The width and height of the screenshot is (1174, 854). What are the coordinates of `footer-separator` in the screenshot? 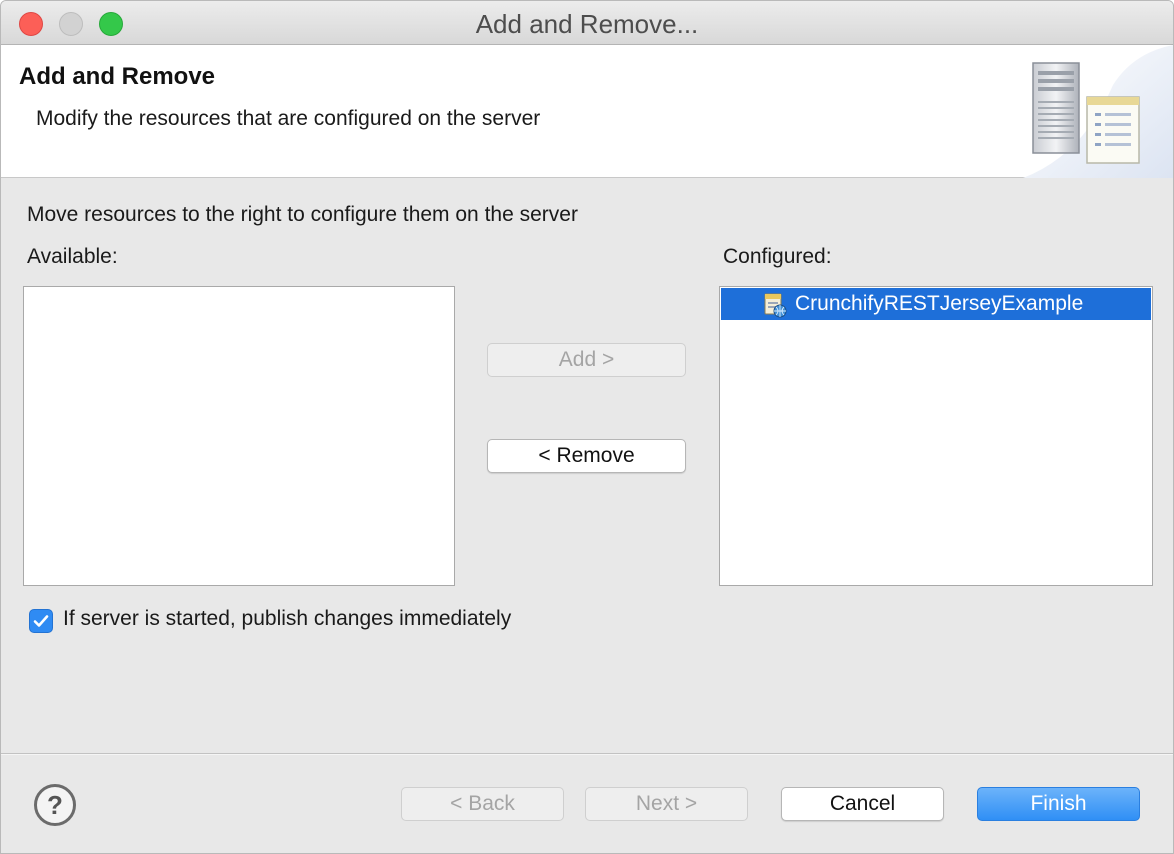 It's located at (587, 754).